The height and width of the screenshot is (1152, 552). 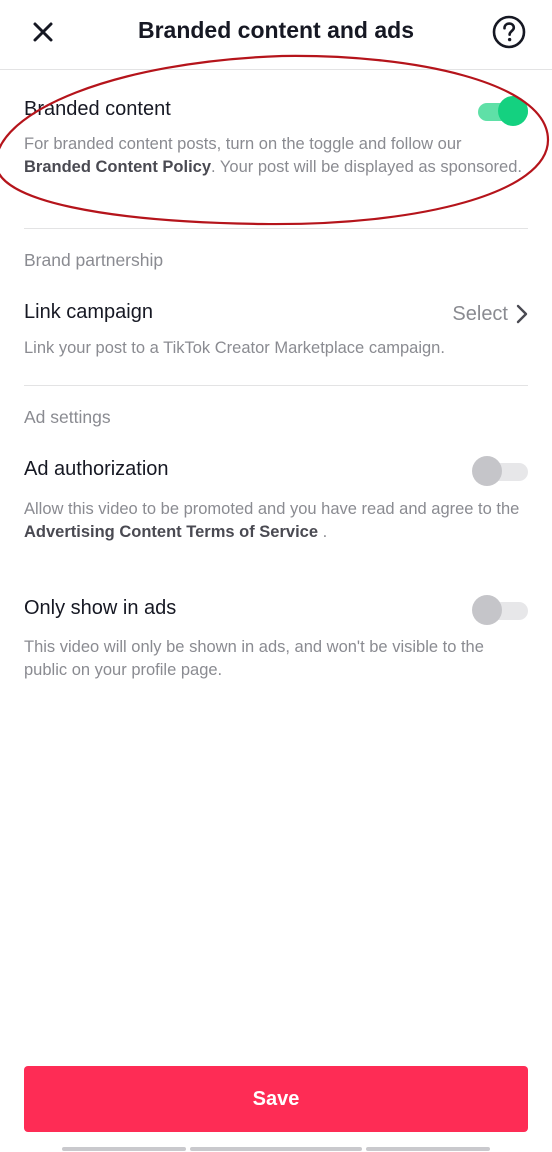 I want to click on branded-content-label: Branded content, so click(x=97, y=109).